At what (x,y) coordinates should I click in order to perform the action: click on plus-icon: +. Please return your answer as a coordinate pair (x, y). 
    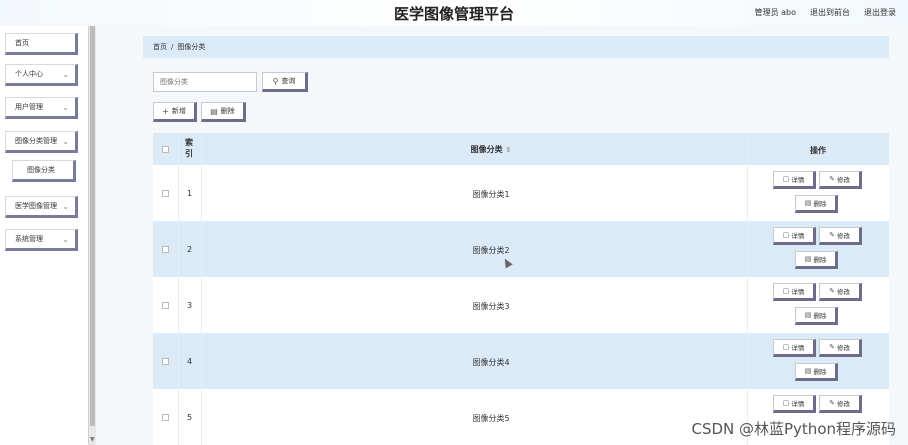
    Looking at the image, I should click on (165, 111).